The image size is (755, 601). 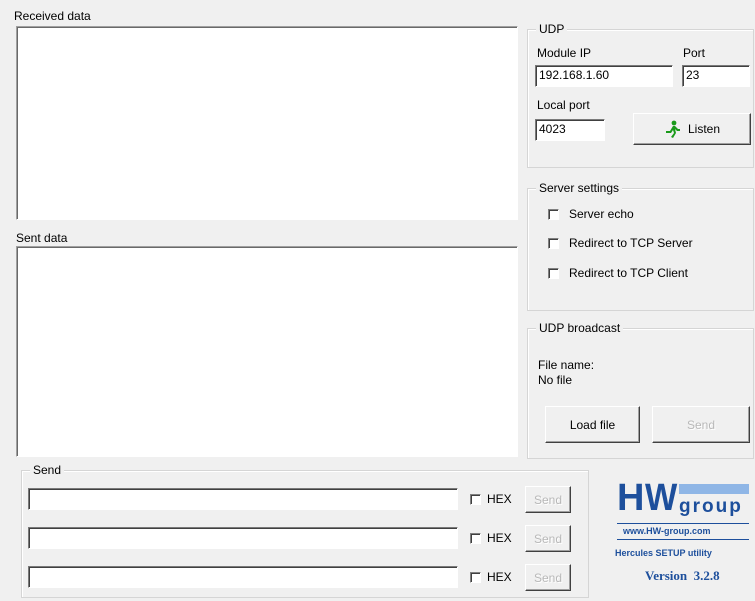 I want to click on broadcast-send-label: Send, so click(x=701, y=424).